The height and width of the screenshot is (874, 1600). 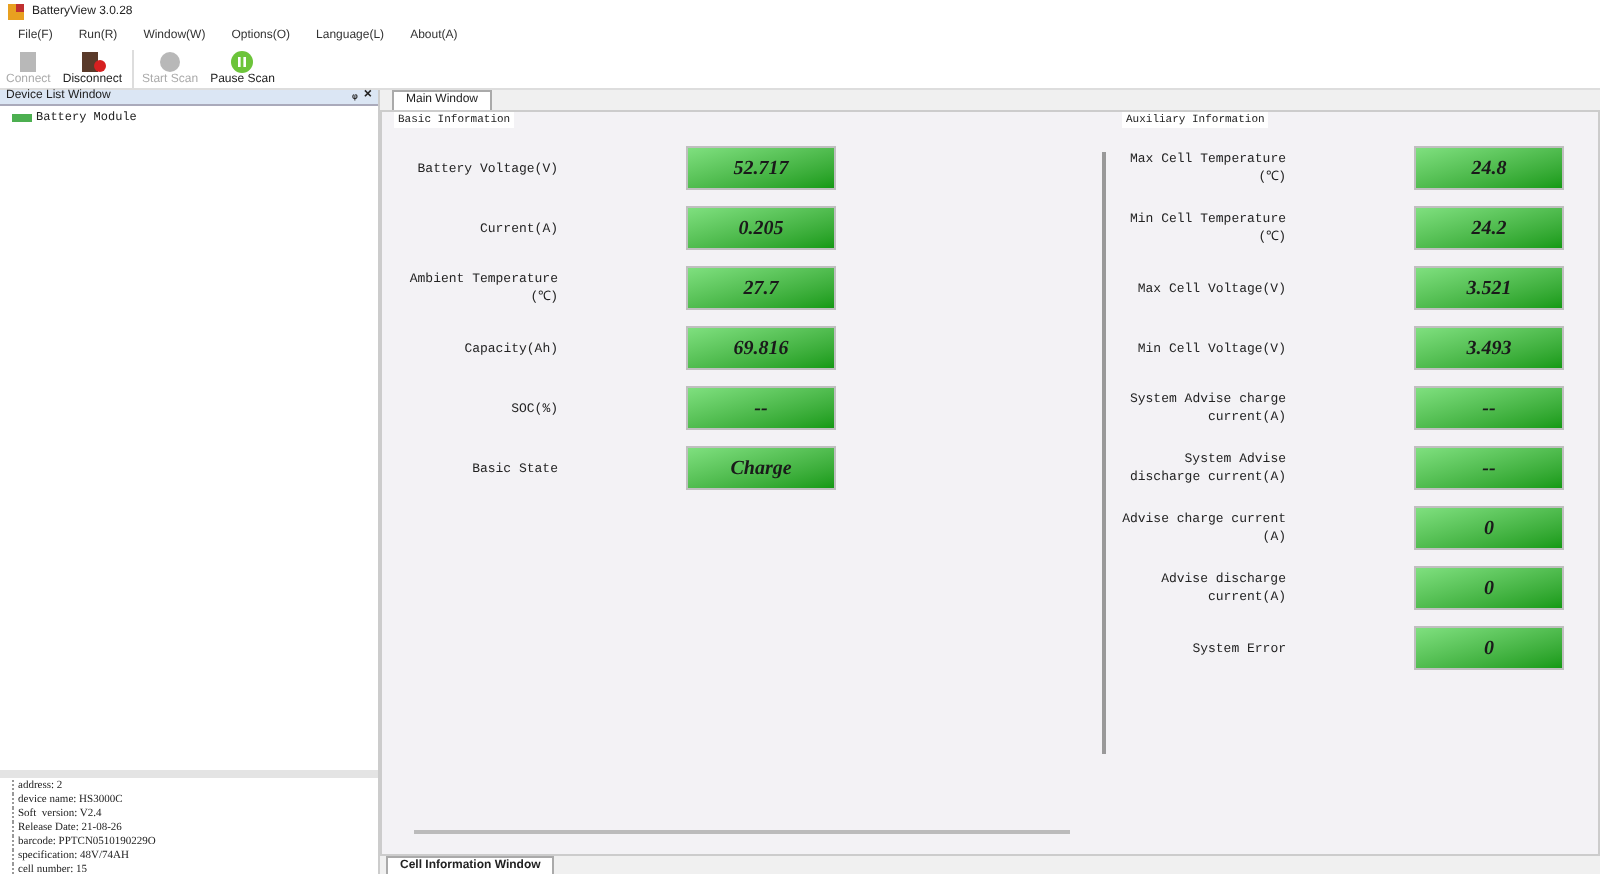 What do you see at coordinates (761, 168) in the screenshot?
I see `value-display: 52.717` at bounding box center [761, 168].